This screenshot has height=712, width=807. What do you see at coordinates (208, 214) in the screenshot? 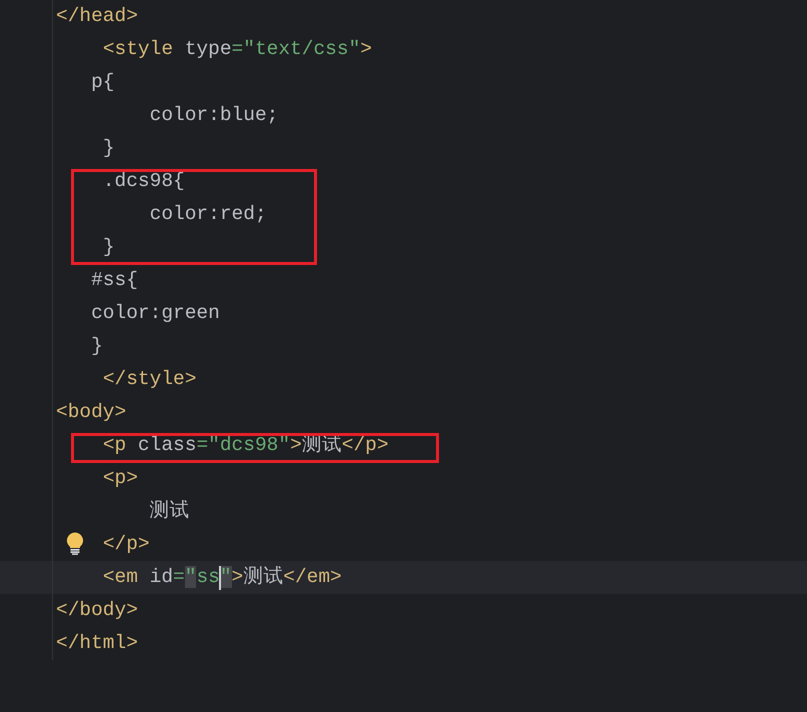
I see `code-line: color:red;` at bounding box center [208, 214].